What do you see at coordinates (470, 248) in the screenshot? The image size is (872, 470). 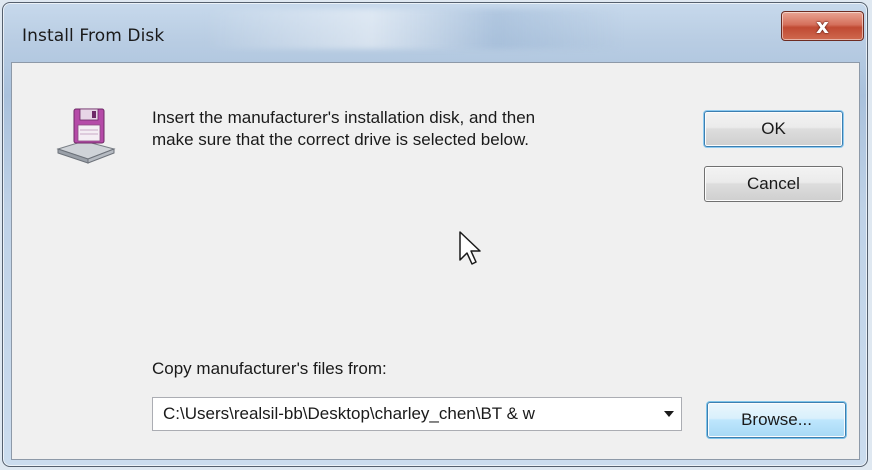 I see `mouse-cursor-icon` at bounding box center [470, 248].